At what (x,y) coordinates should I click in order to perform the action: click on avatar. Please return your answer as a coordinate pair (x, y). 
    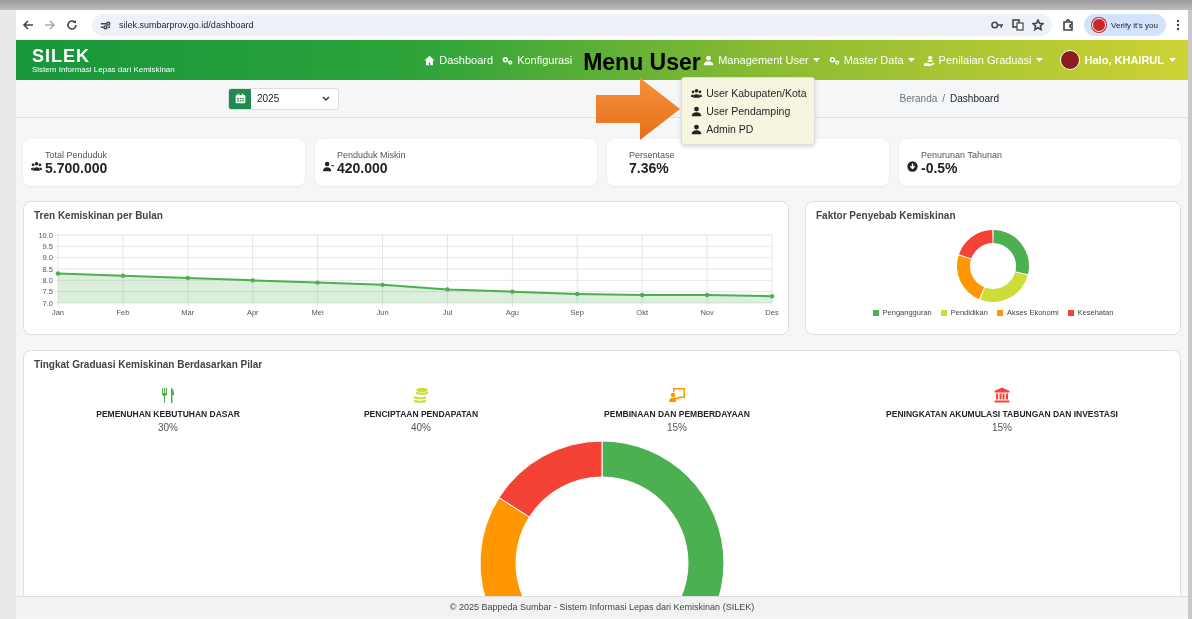
    Looking at the image, I should click on (1069, 60).